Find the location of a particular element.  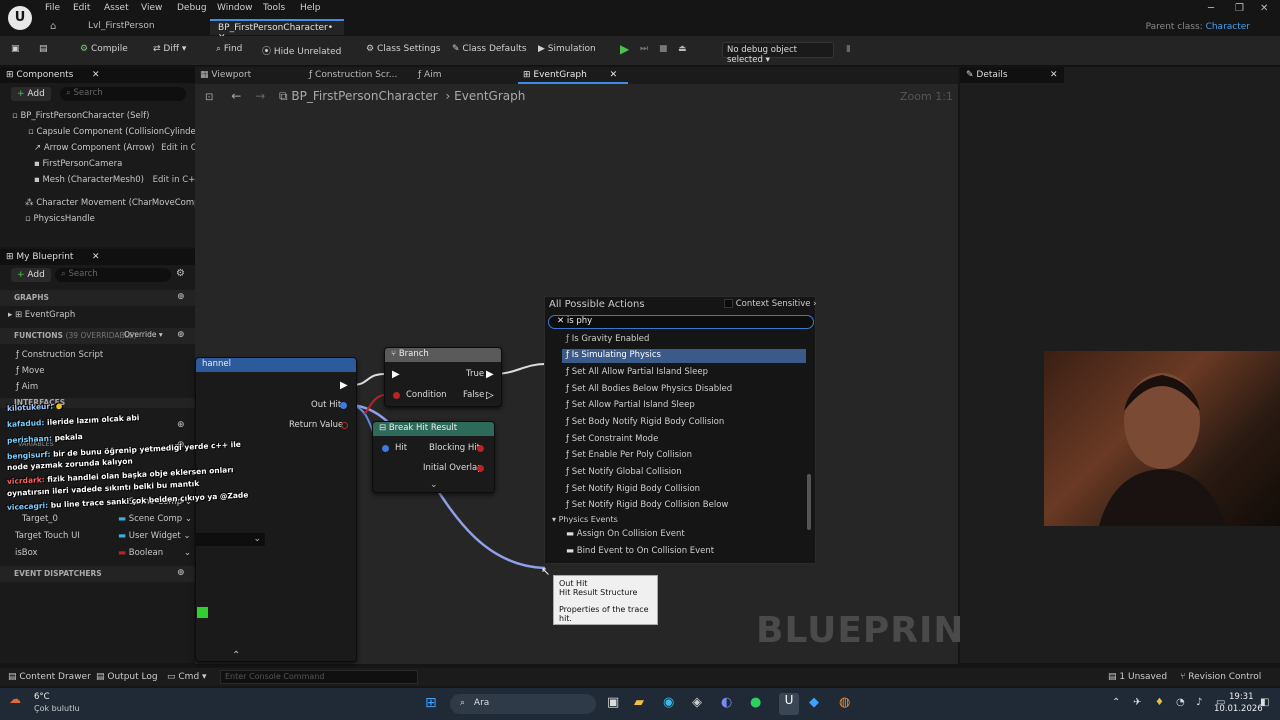

components-tab: ⊞ Components ✕ is located at coordinates (97, 75).